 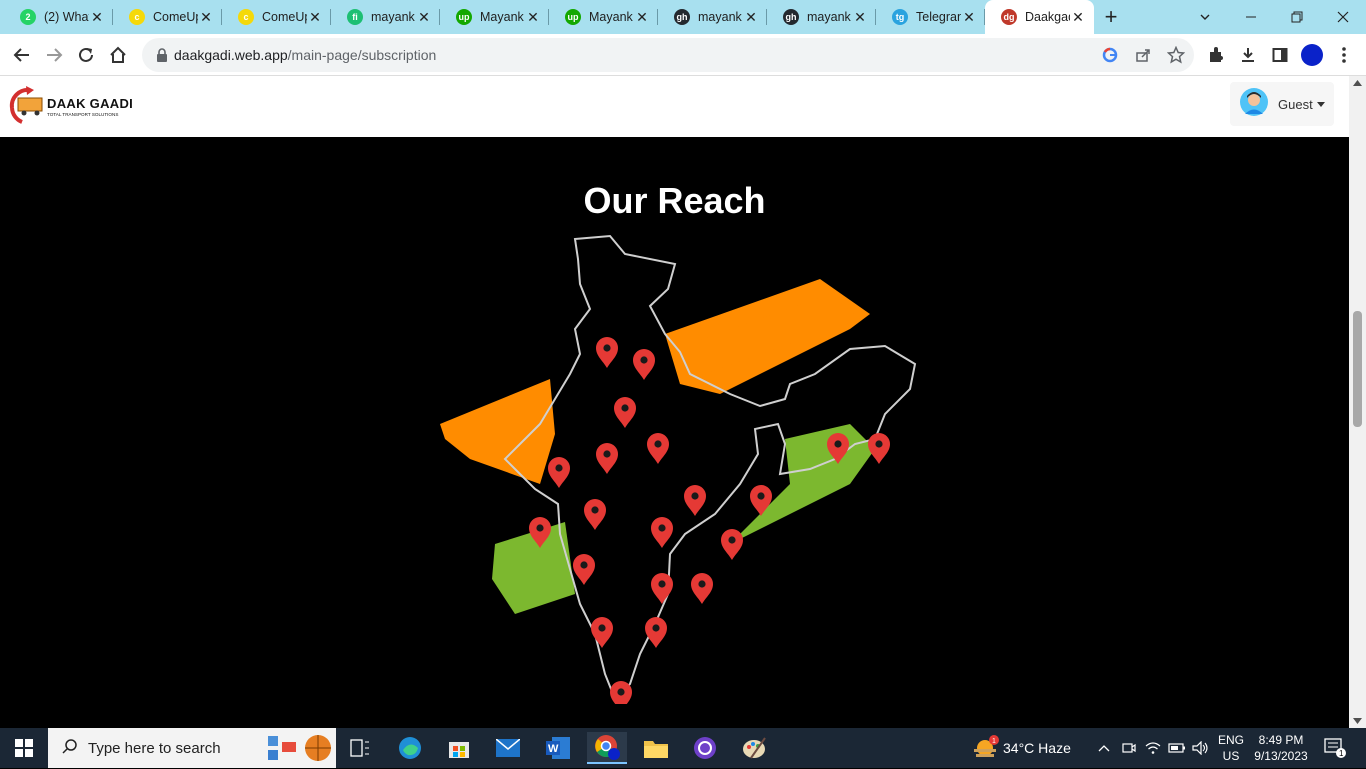 I want to click on region-code: US, so click(x=1231, y=756).